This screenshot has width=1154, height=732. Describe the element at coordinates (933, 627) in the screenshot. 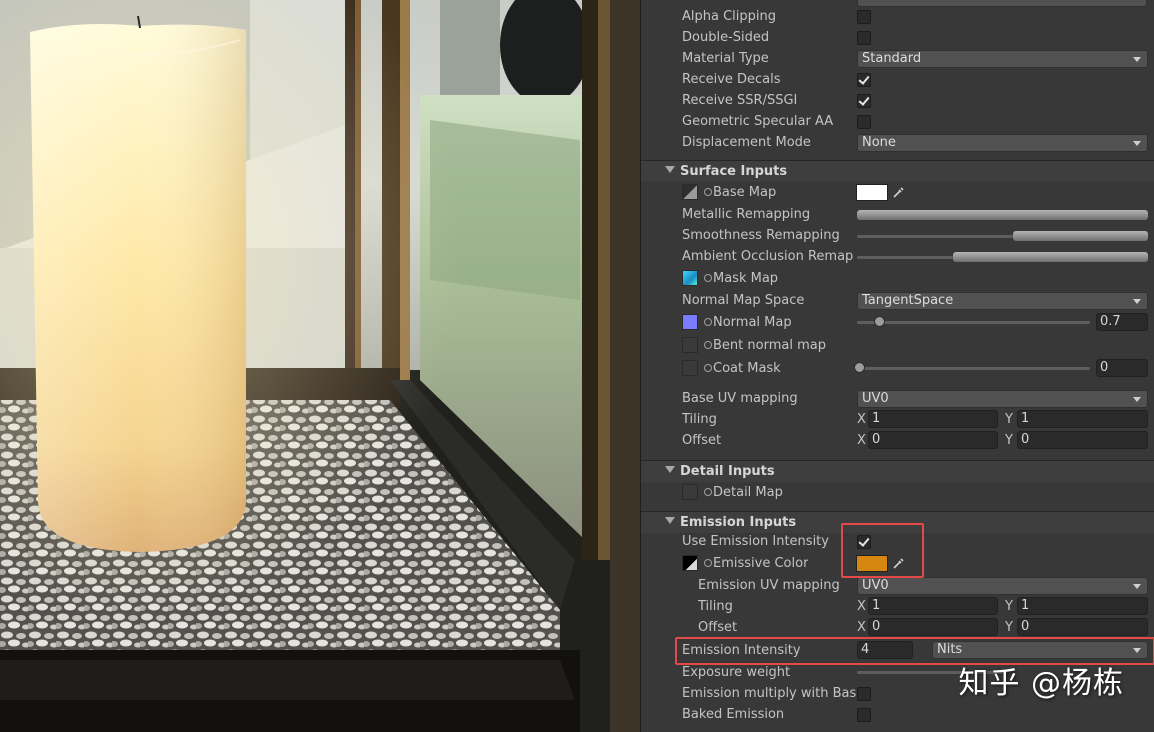

I see `emission-offset-x-field: 0` at that location.